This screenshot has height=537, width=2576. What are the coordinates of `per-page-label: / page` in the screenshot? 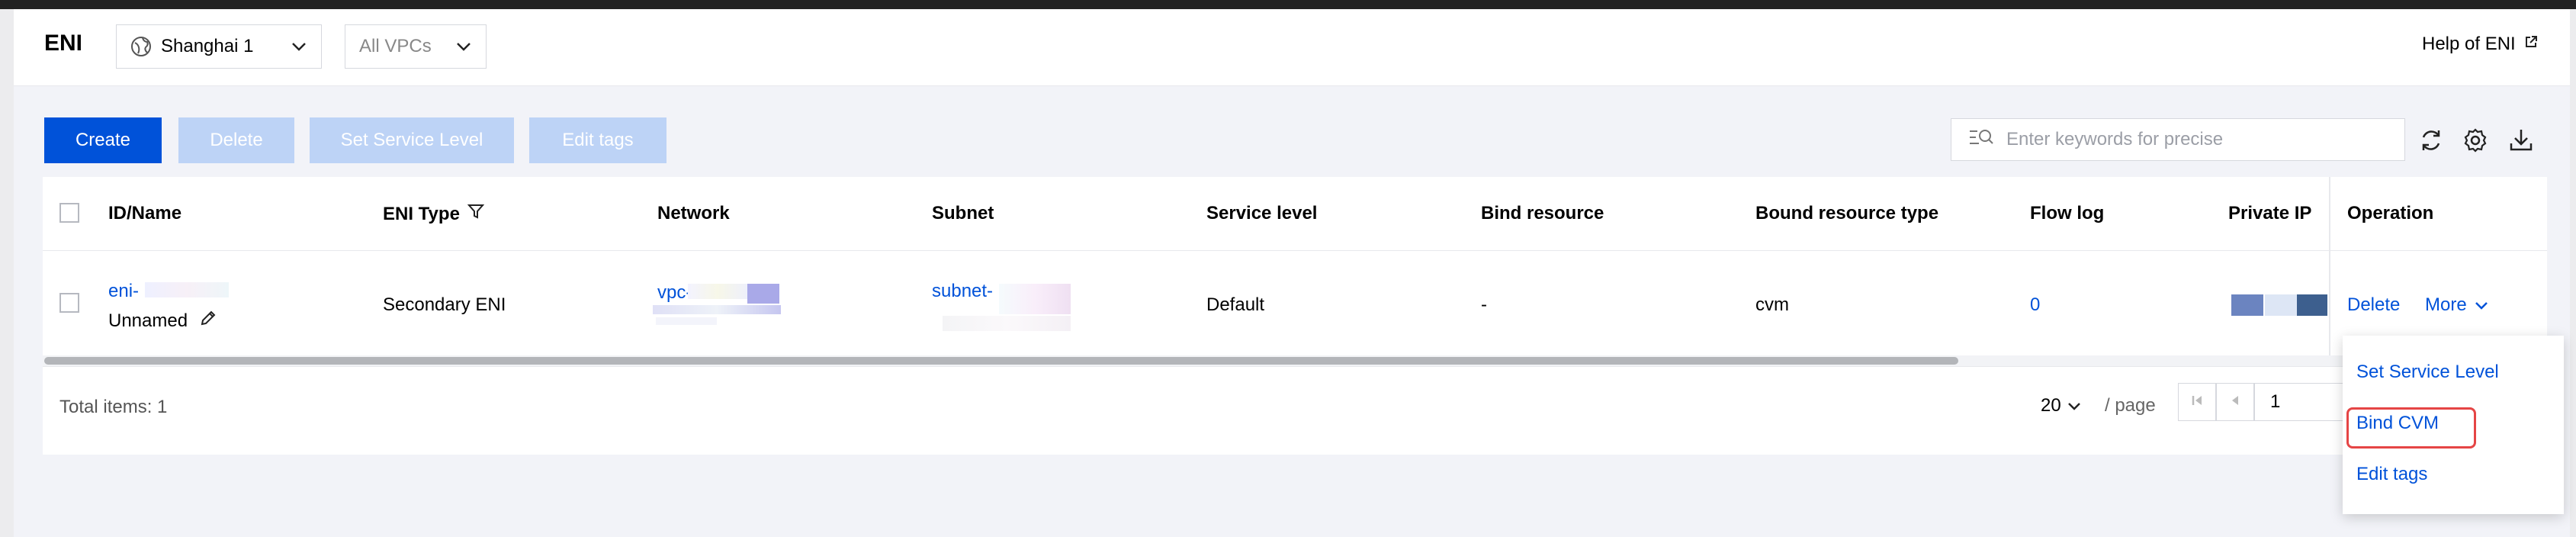 It's located at (2130, 405).